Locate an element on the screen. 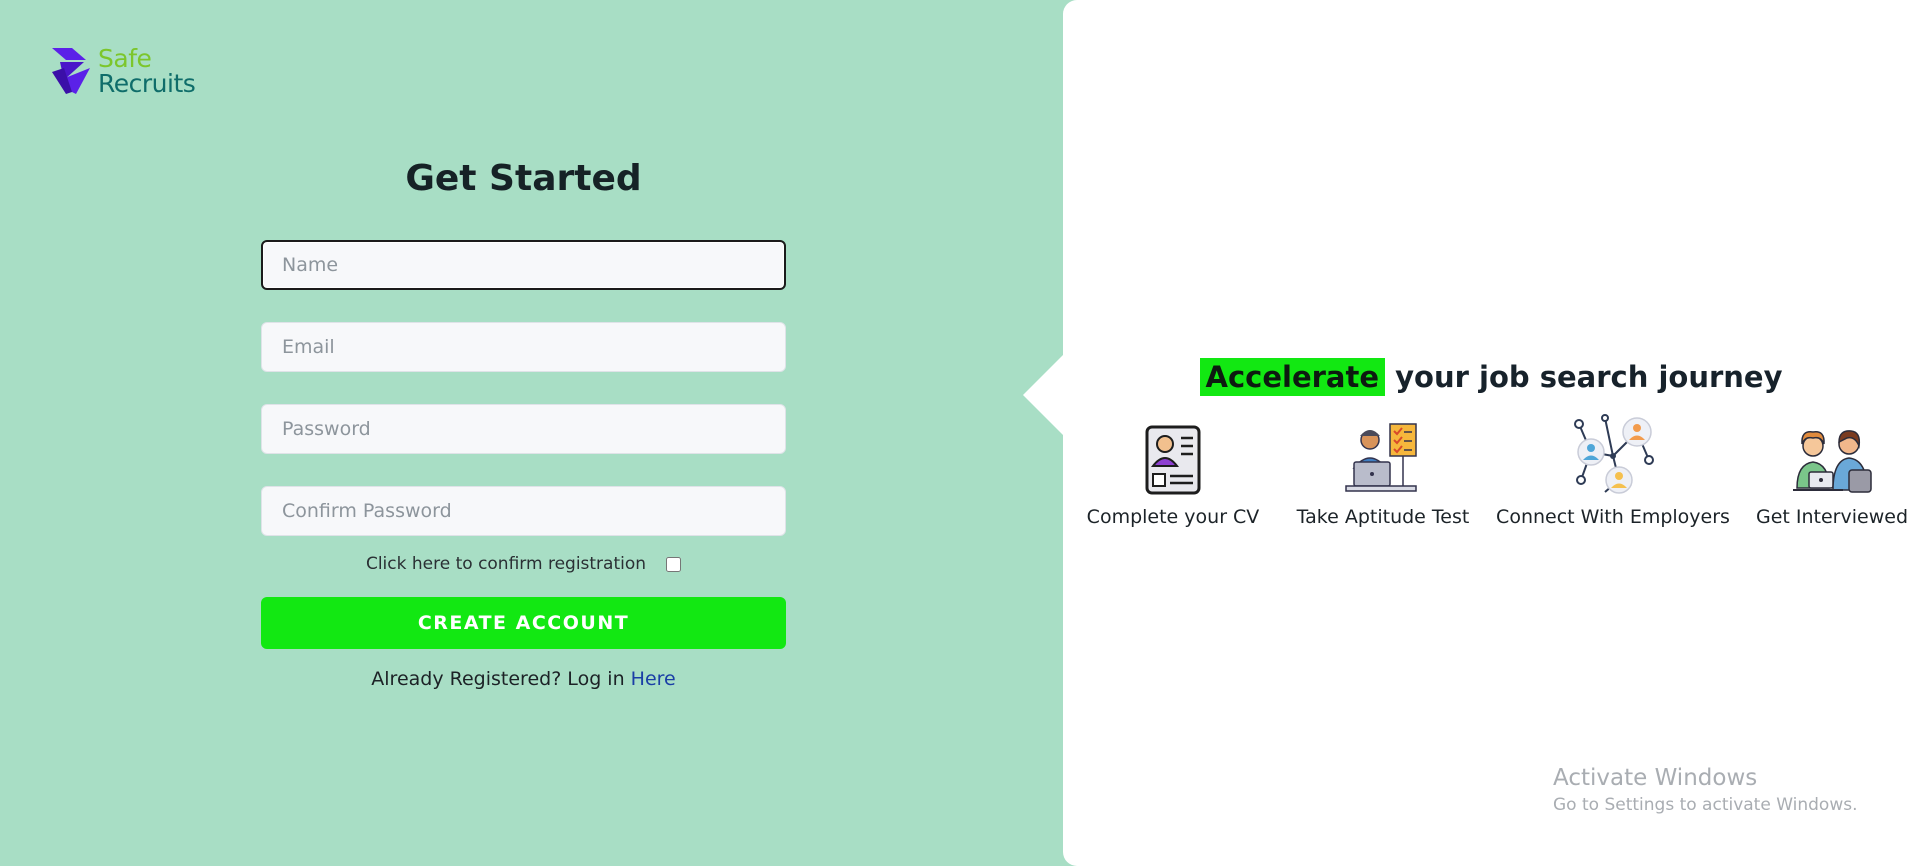 This screenshot has width=1919, height=866. brand-name: Safe Recruits is located at coordinates (147, 71).